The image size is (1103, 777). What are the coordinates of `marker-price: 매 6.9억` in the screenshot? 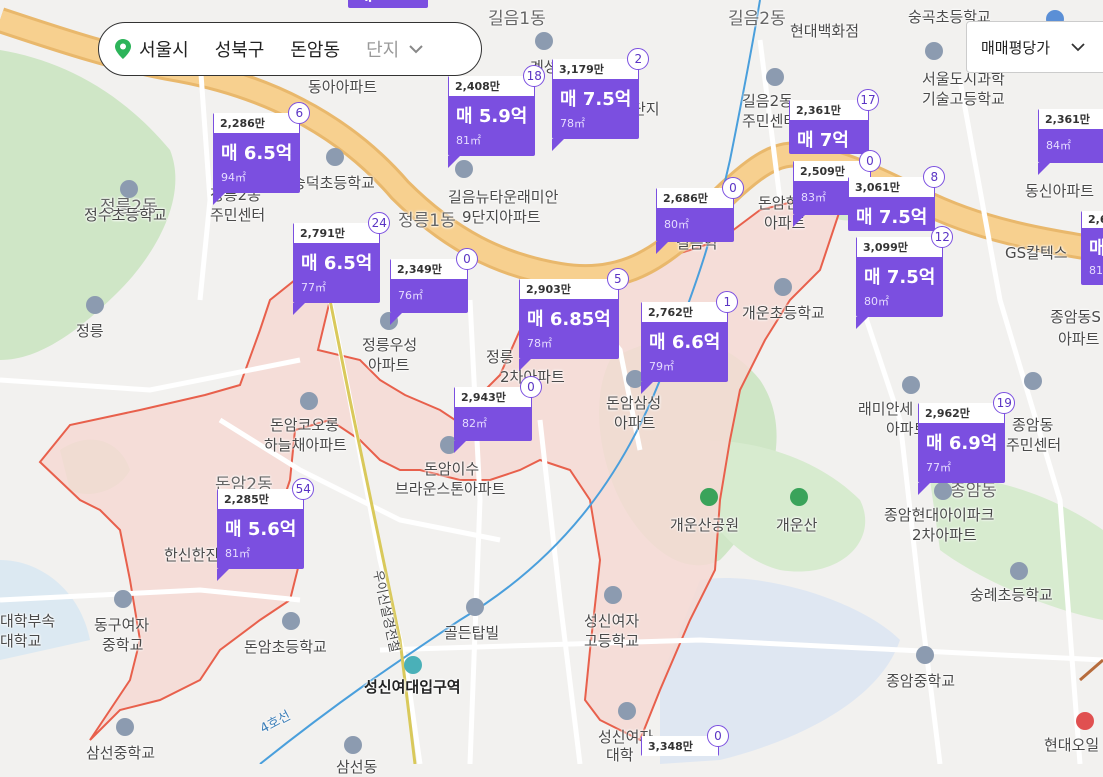 It's located at (962, 443).